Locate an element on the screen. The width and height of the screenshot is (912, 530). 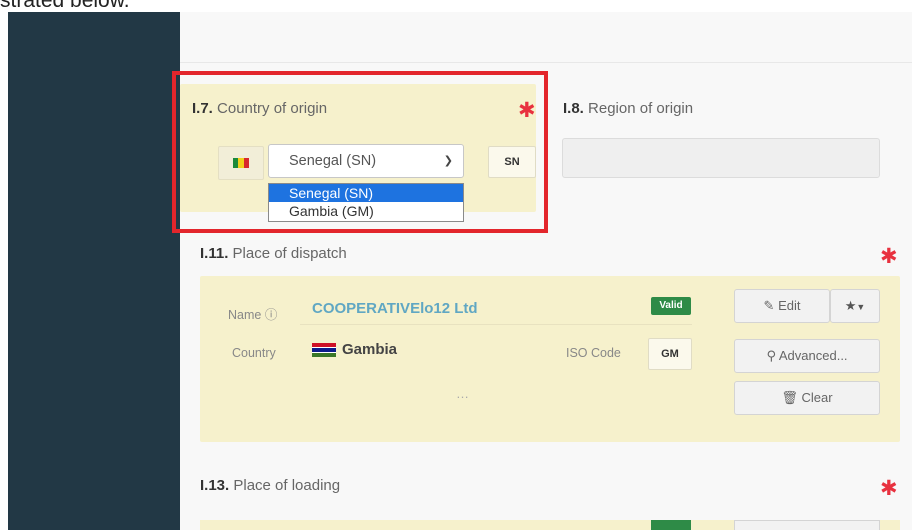
operator-name-link: COOPERATIVElo12 Ltd is located at coordinates (395, 308).